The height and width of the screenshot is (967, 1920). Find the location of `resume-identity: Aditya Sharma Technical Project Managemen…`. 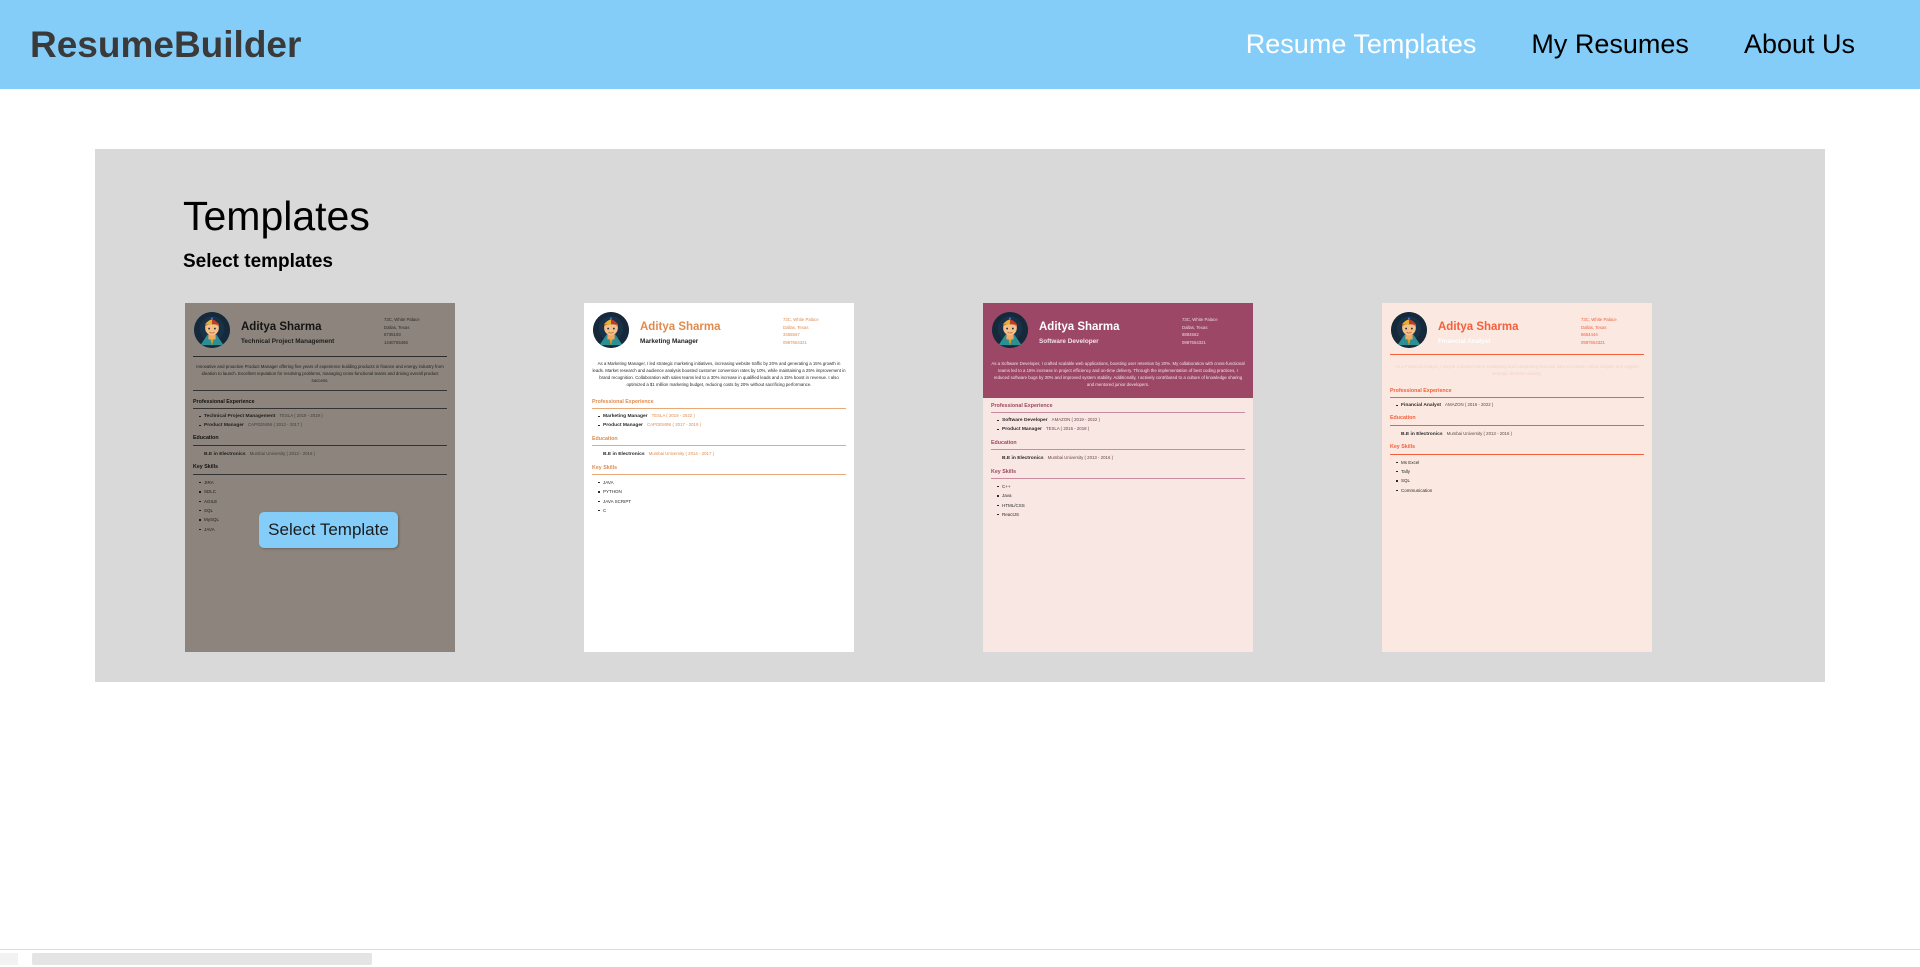

resume-identity: Aditya Sharma Technical Project Managemen… is located at coordinates (307, 329).